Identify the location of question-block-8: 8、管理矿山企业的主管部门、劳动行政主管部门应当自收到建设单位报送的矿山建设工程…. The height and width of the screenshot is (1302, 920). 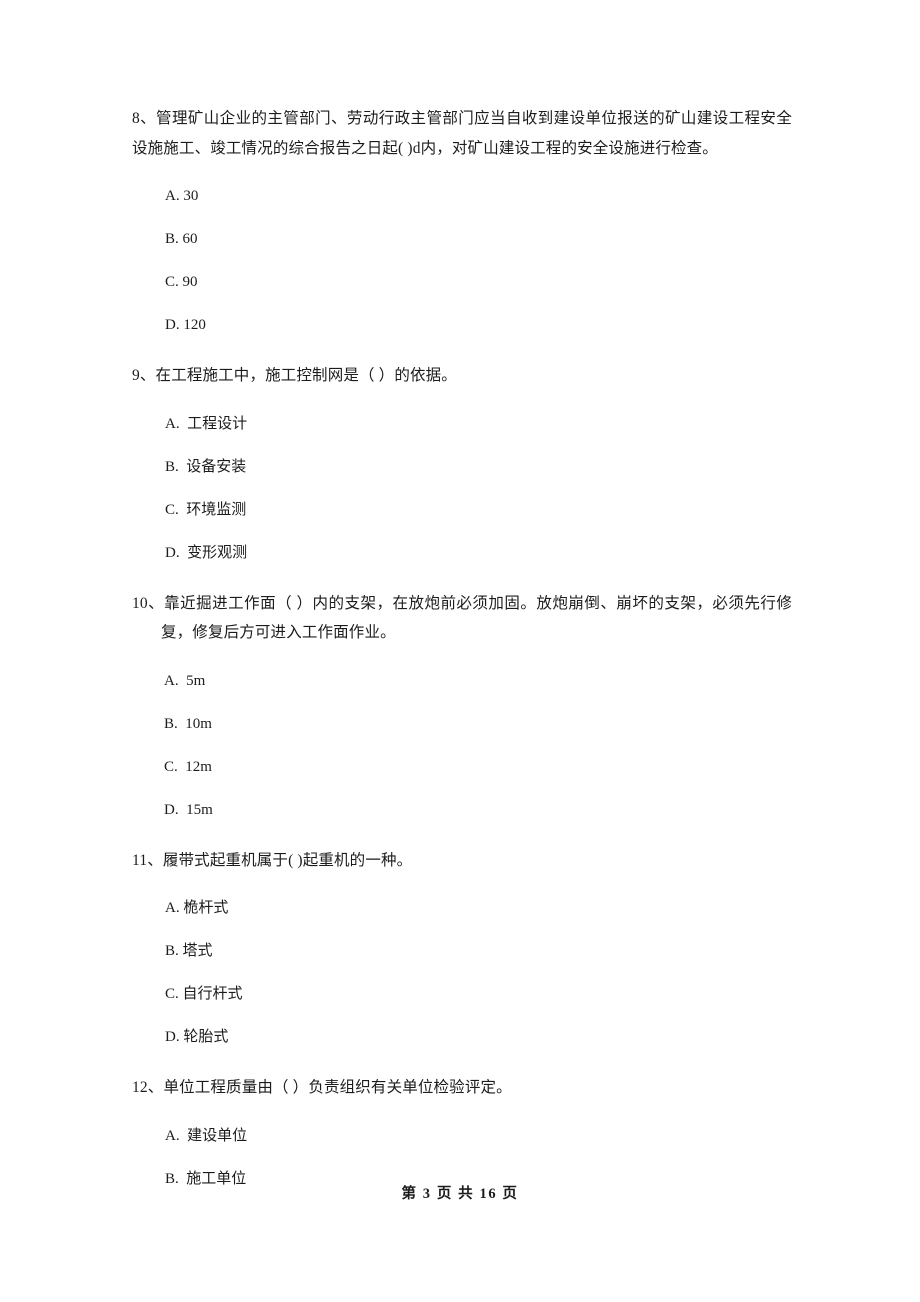
(462, 232).